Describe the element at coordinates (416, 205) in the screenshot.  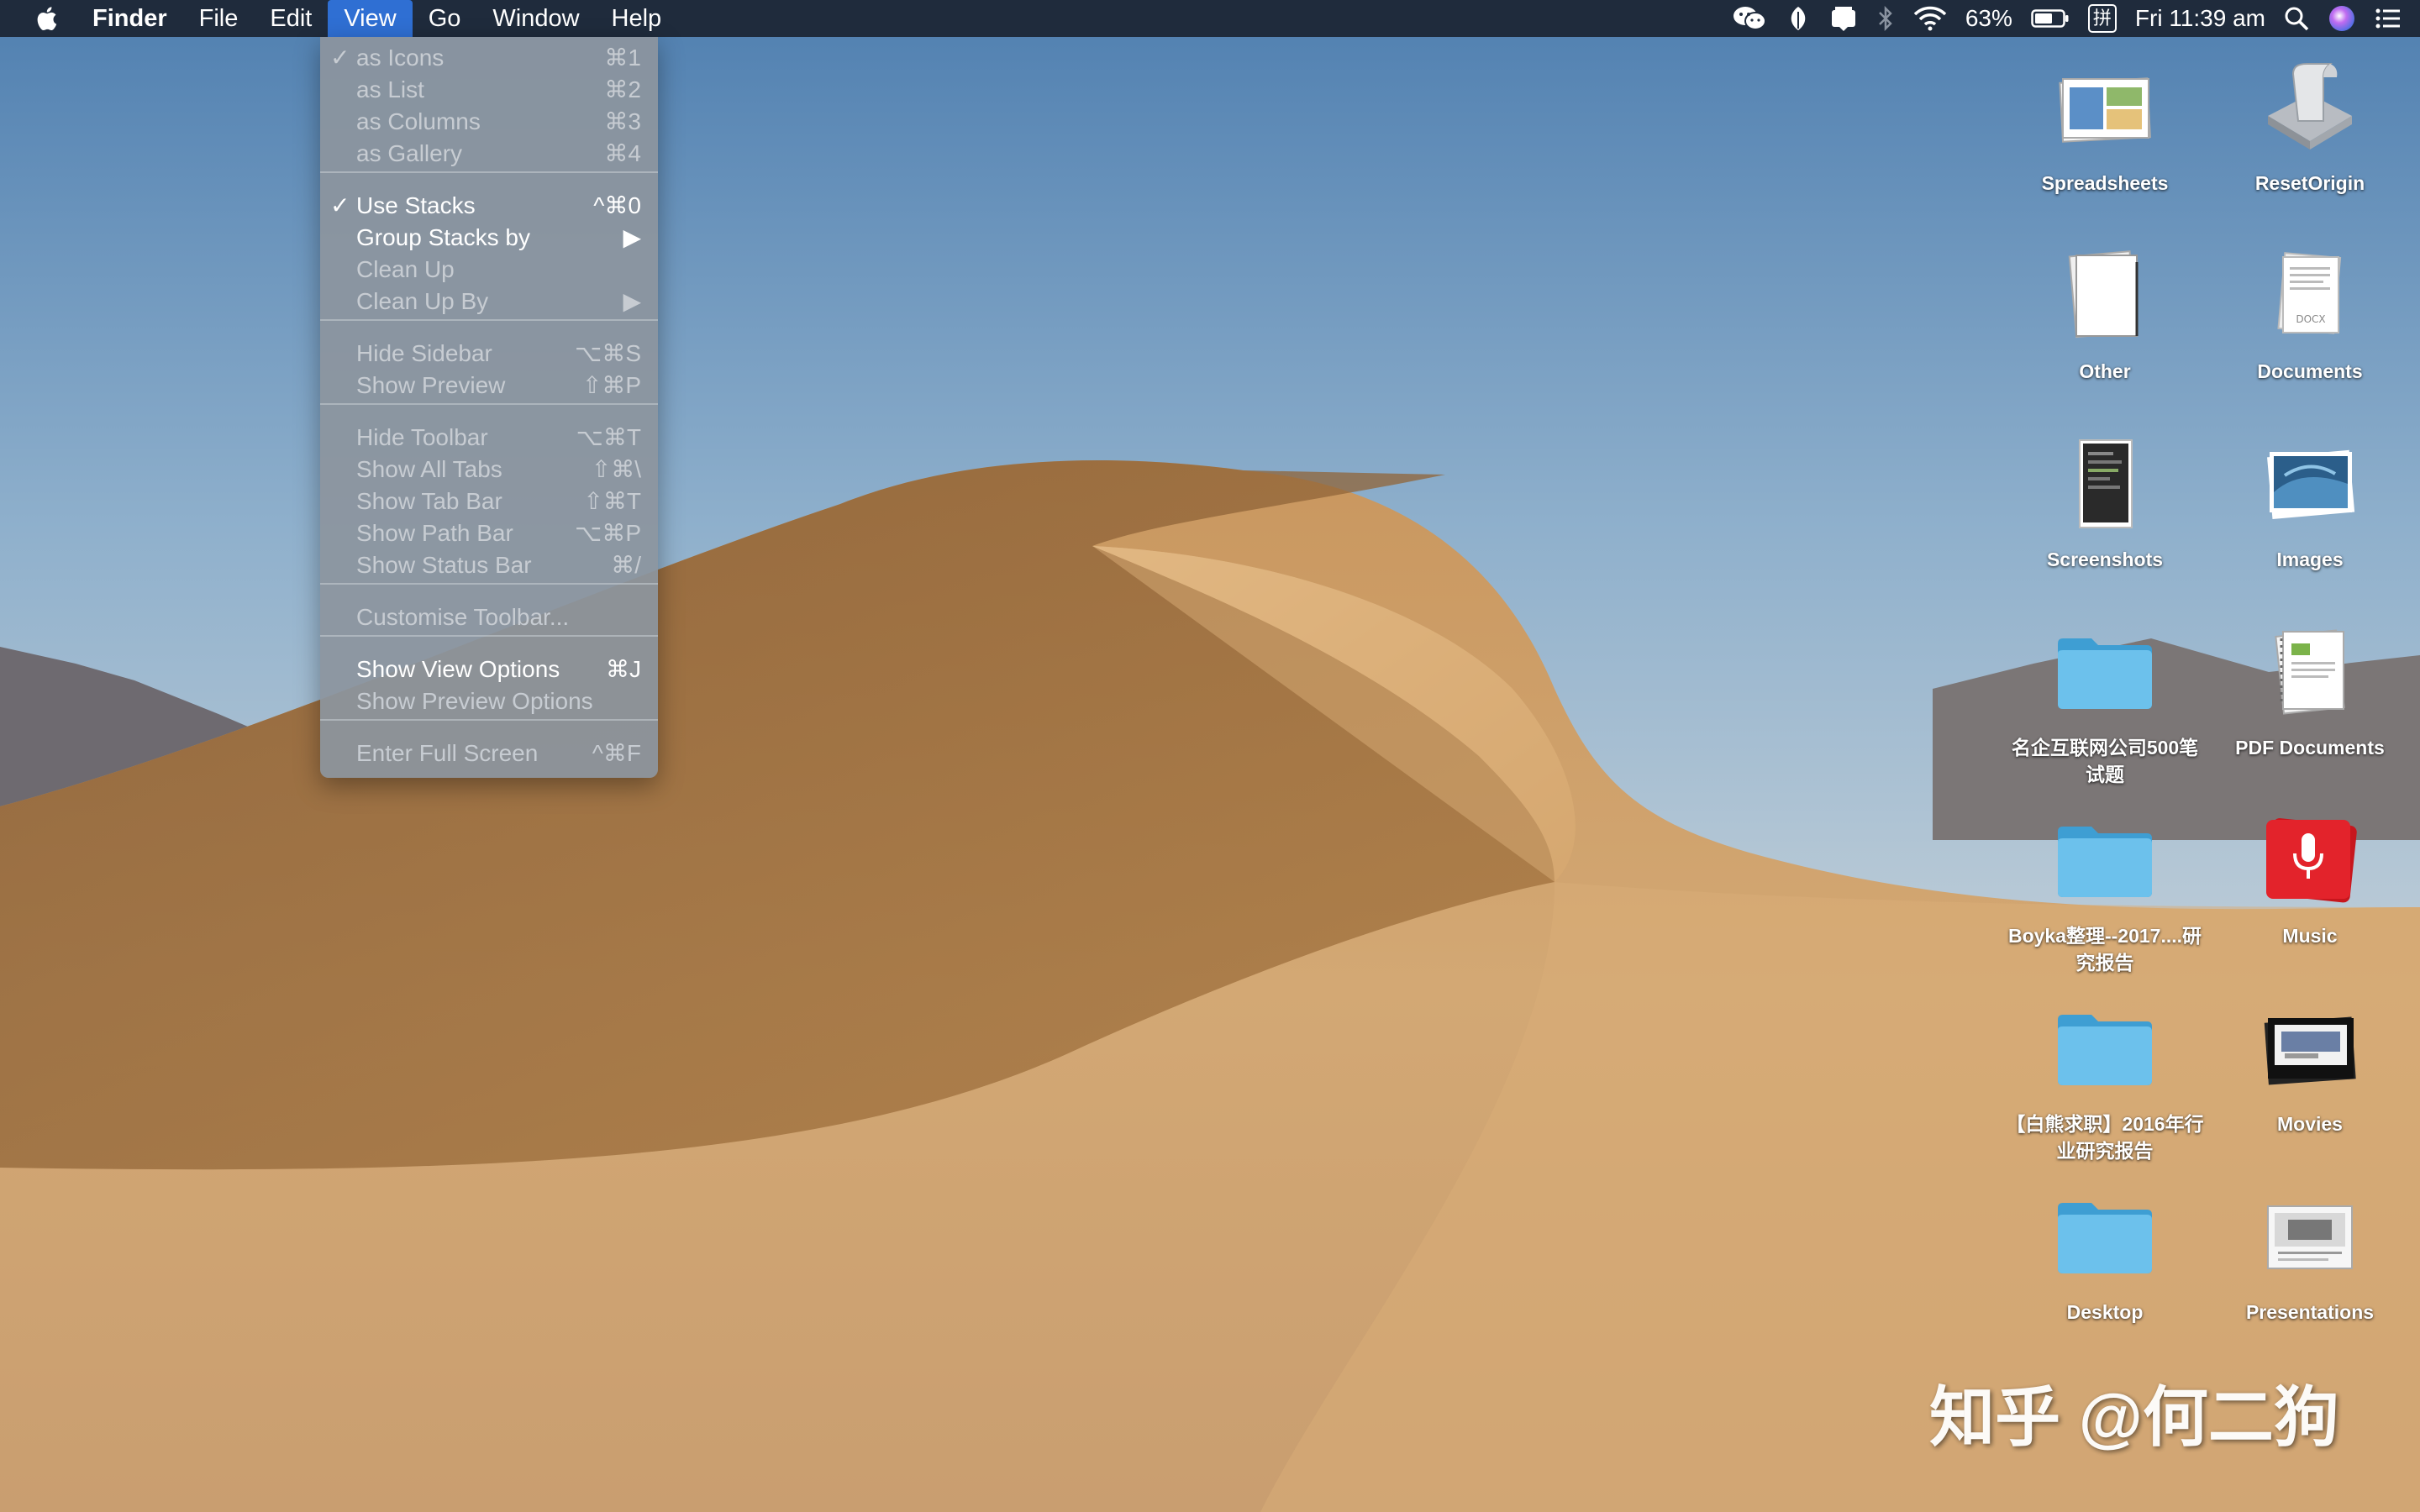
I see `view-menu-item-label: Use Stacks` at that location.